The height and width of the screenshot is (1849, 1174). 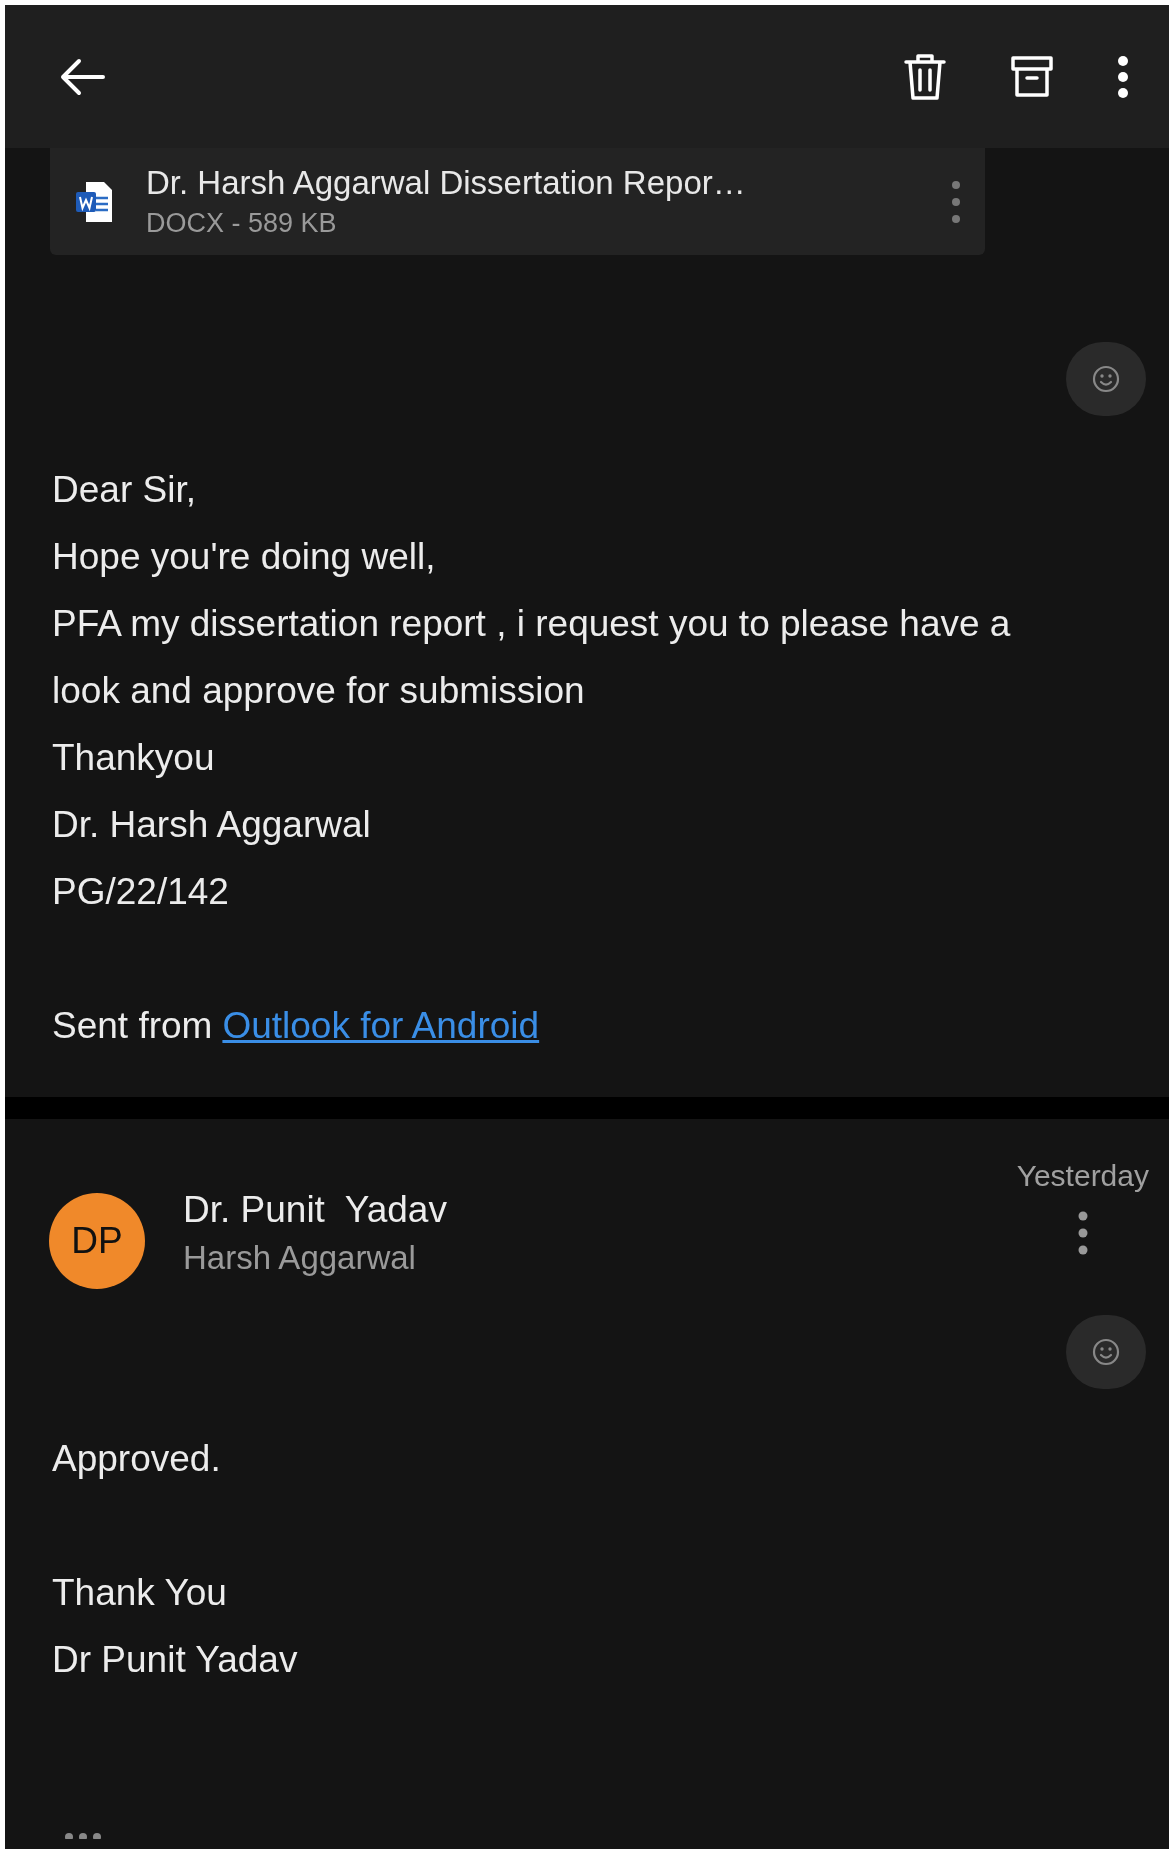 I want to click on message-text: Dr. Harsh Aggarwal, so click(x=211, y=825).